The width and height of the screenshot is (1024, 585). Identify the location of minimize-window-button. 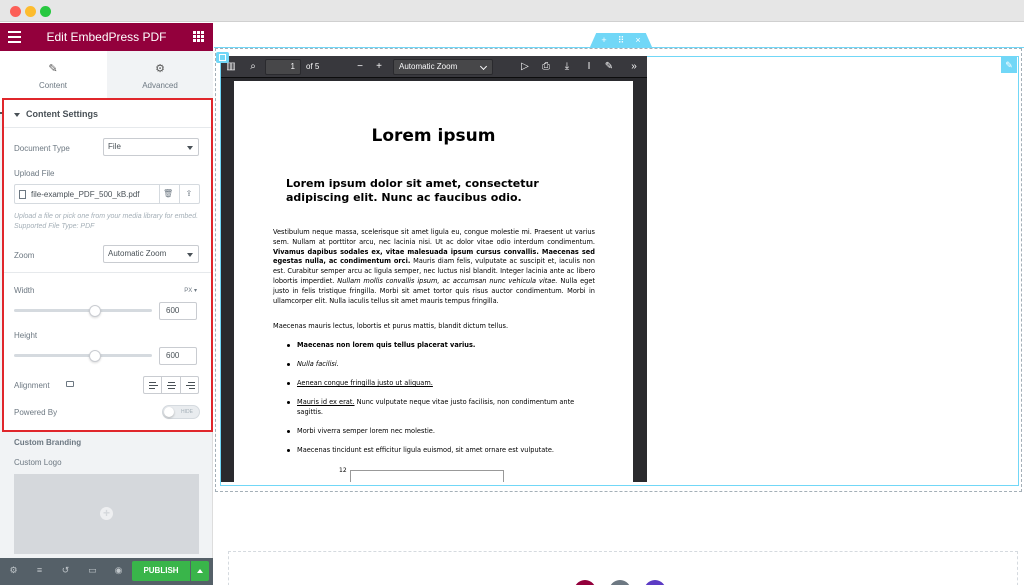
(30, 11).